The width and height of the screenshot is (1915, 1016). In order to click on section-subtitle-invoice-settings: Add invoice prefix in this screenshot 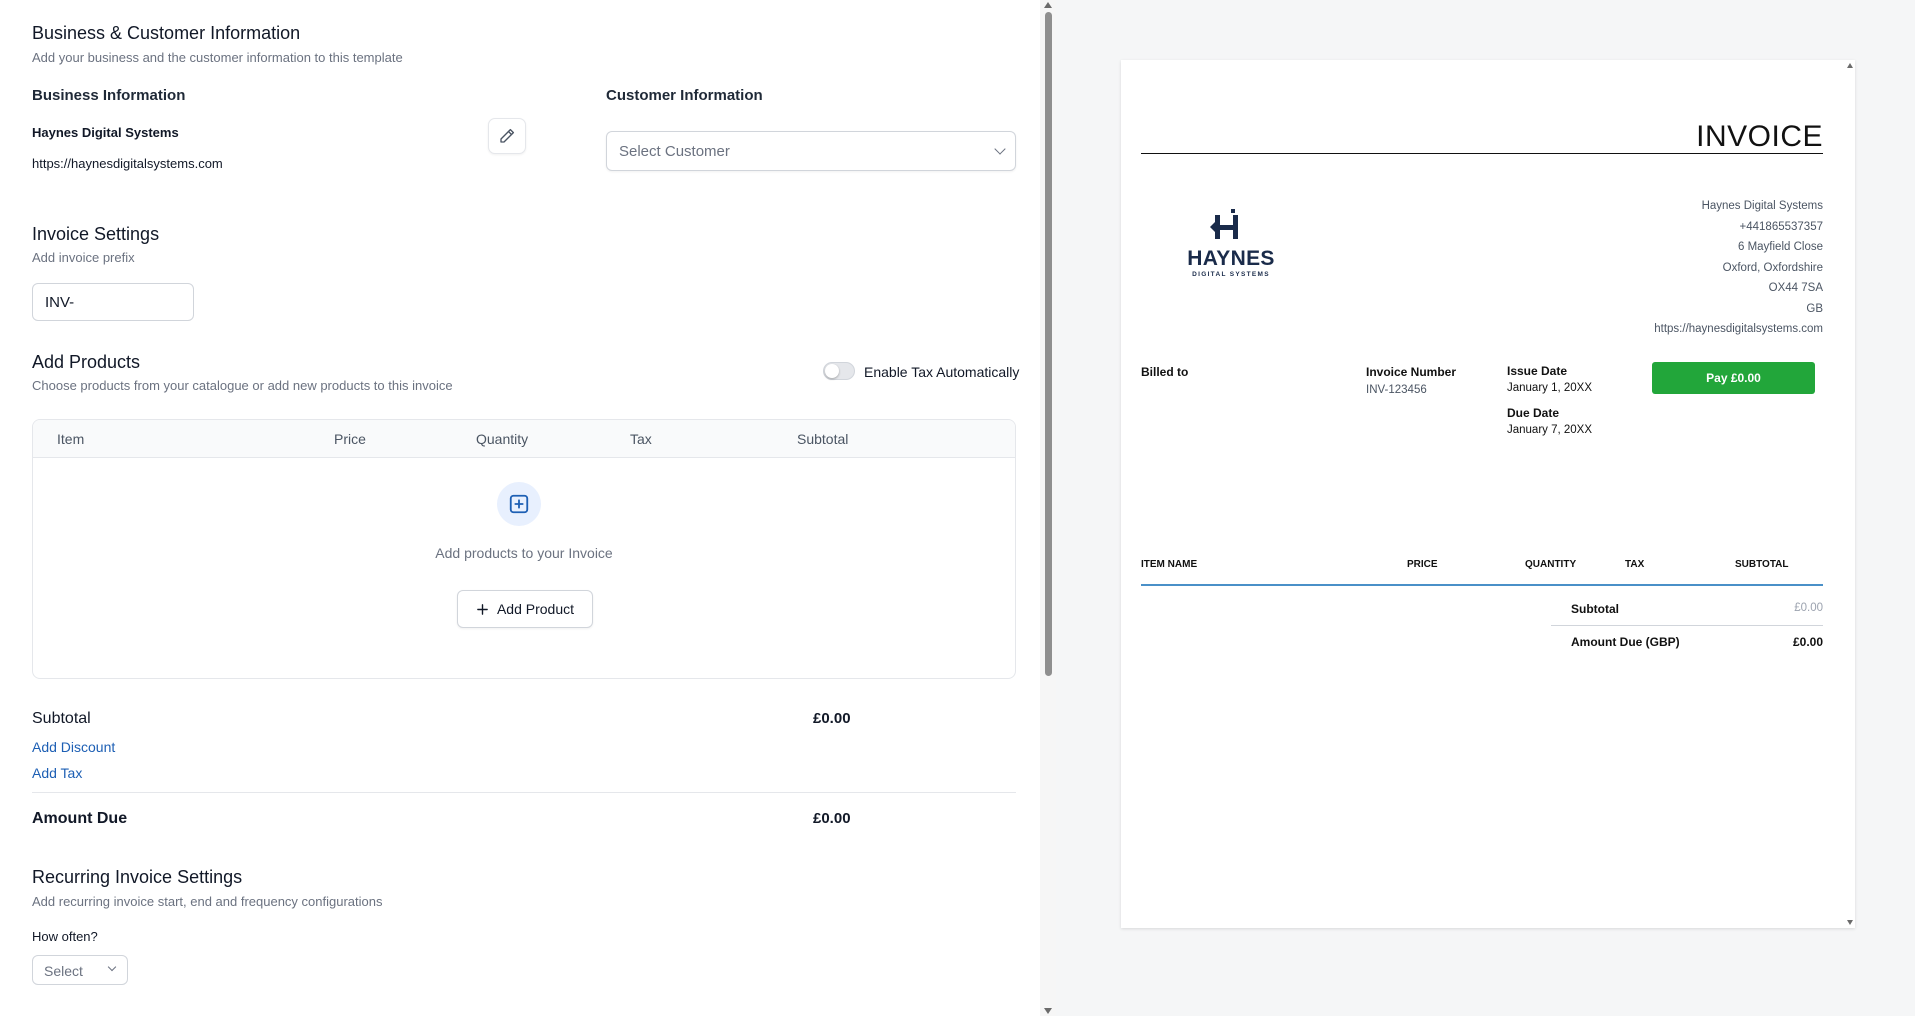, I will do `click(83, 257)`.